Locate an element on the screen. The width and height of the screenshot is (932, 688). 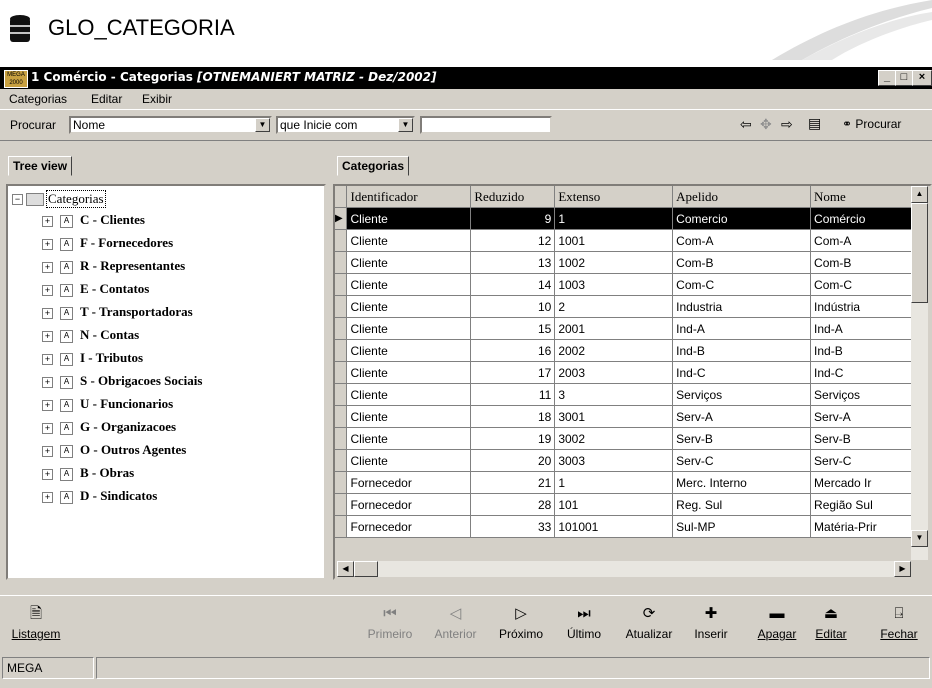
fechar-button: ⍈ Fechar is located at coordinates (899, 629).